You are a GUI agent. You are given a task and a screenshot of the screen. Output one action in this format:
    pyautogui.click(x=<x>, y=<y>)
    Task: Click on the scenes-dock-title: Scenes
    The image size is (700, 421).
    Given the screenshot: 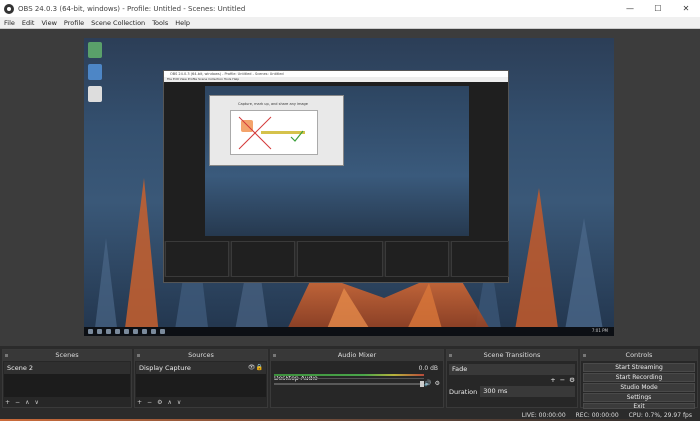 What is the action you would take?
    pyautogui.click(x=67, y=355)
    